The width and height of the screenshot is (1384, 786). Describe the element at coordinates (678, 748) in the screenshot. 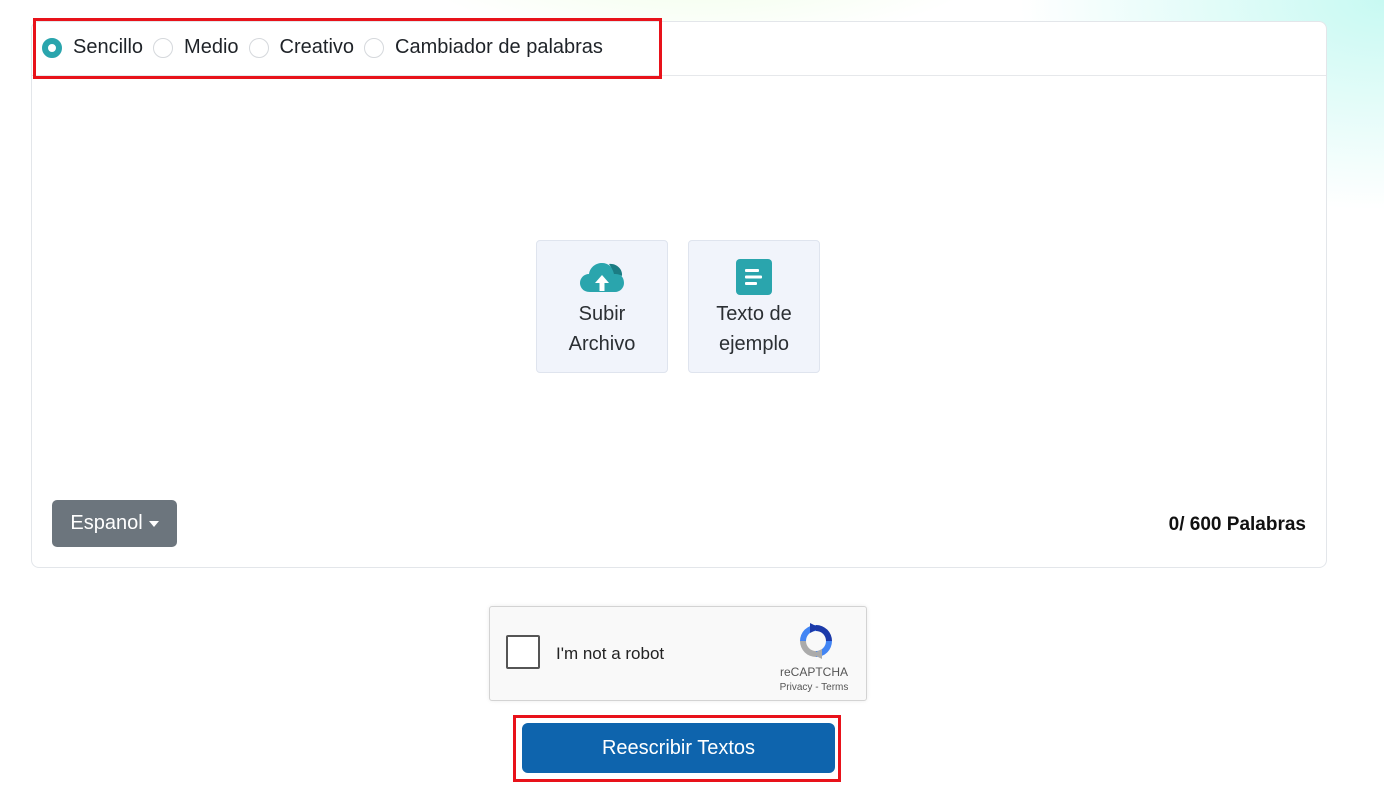

I see `rewrite-submit-button: Reescribir Textos` at that location.